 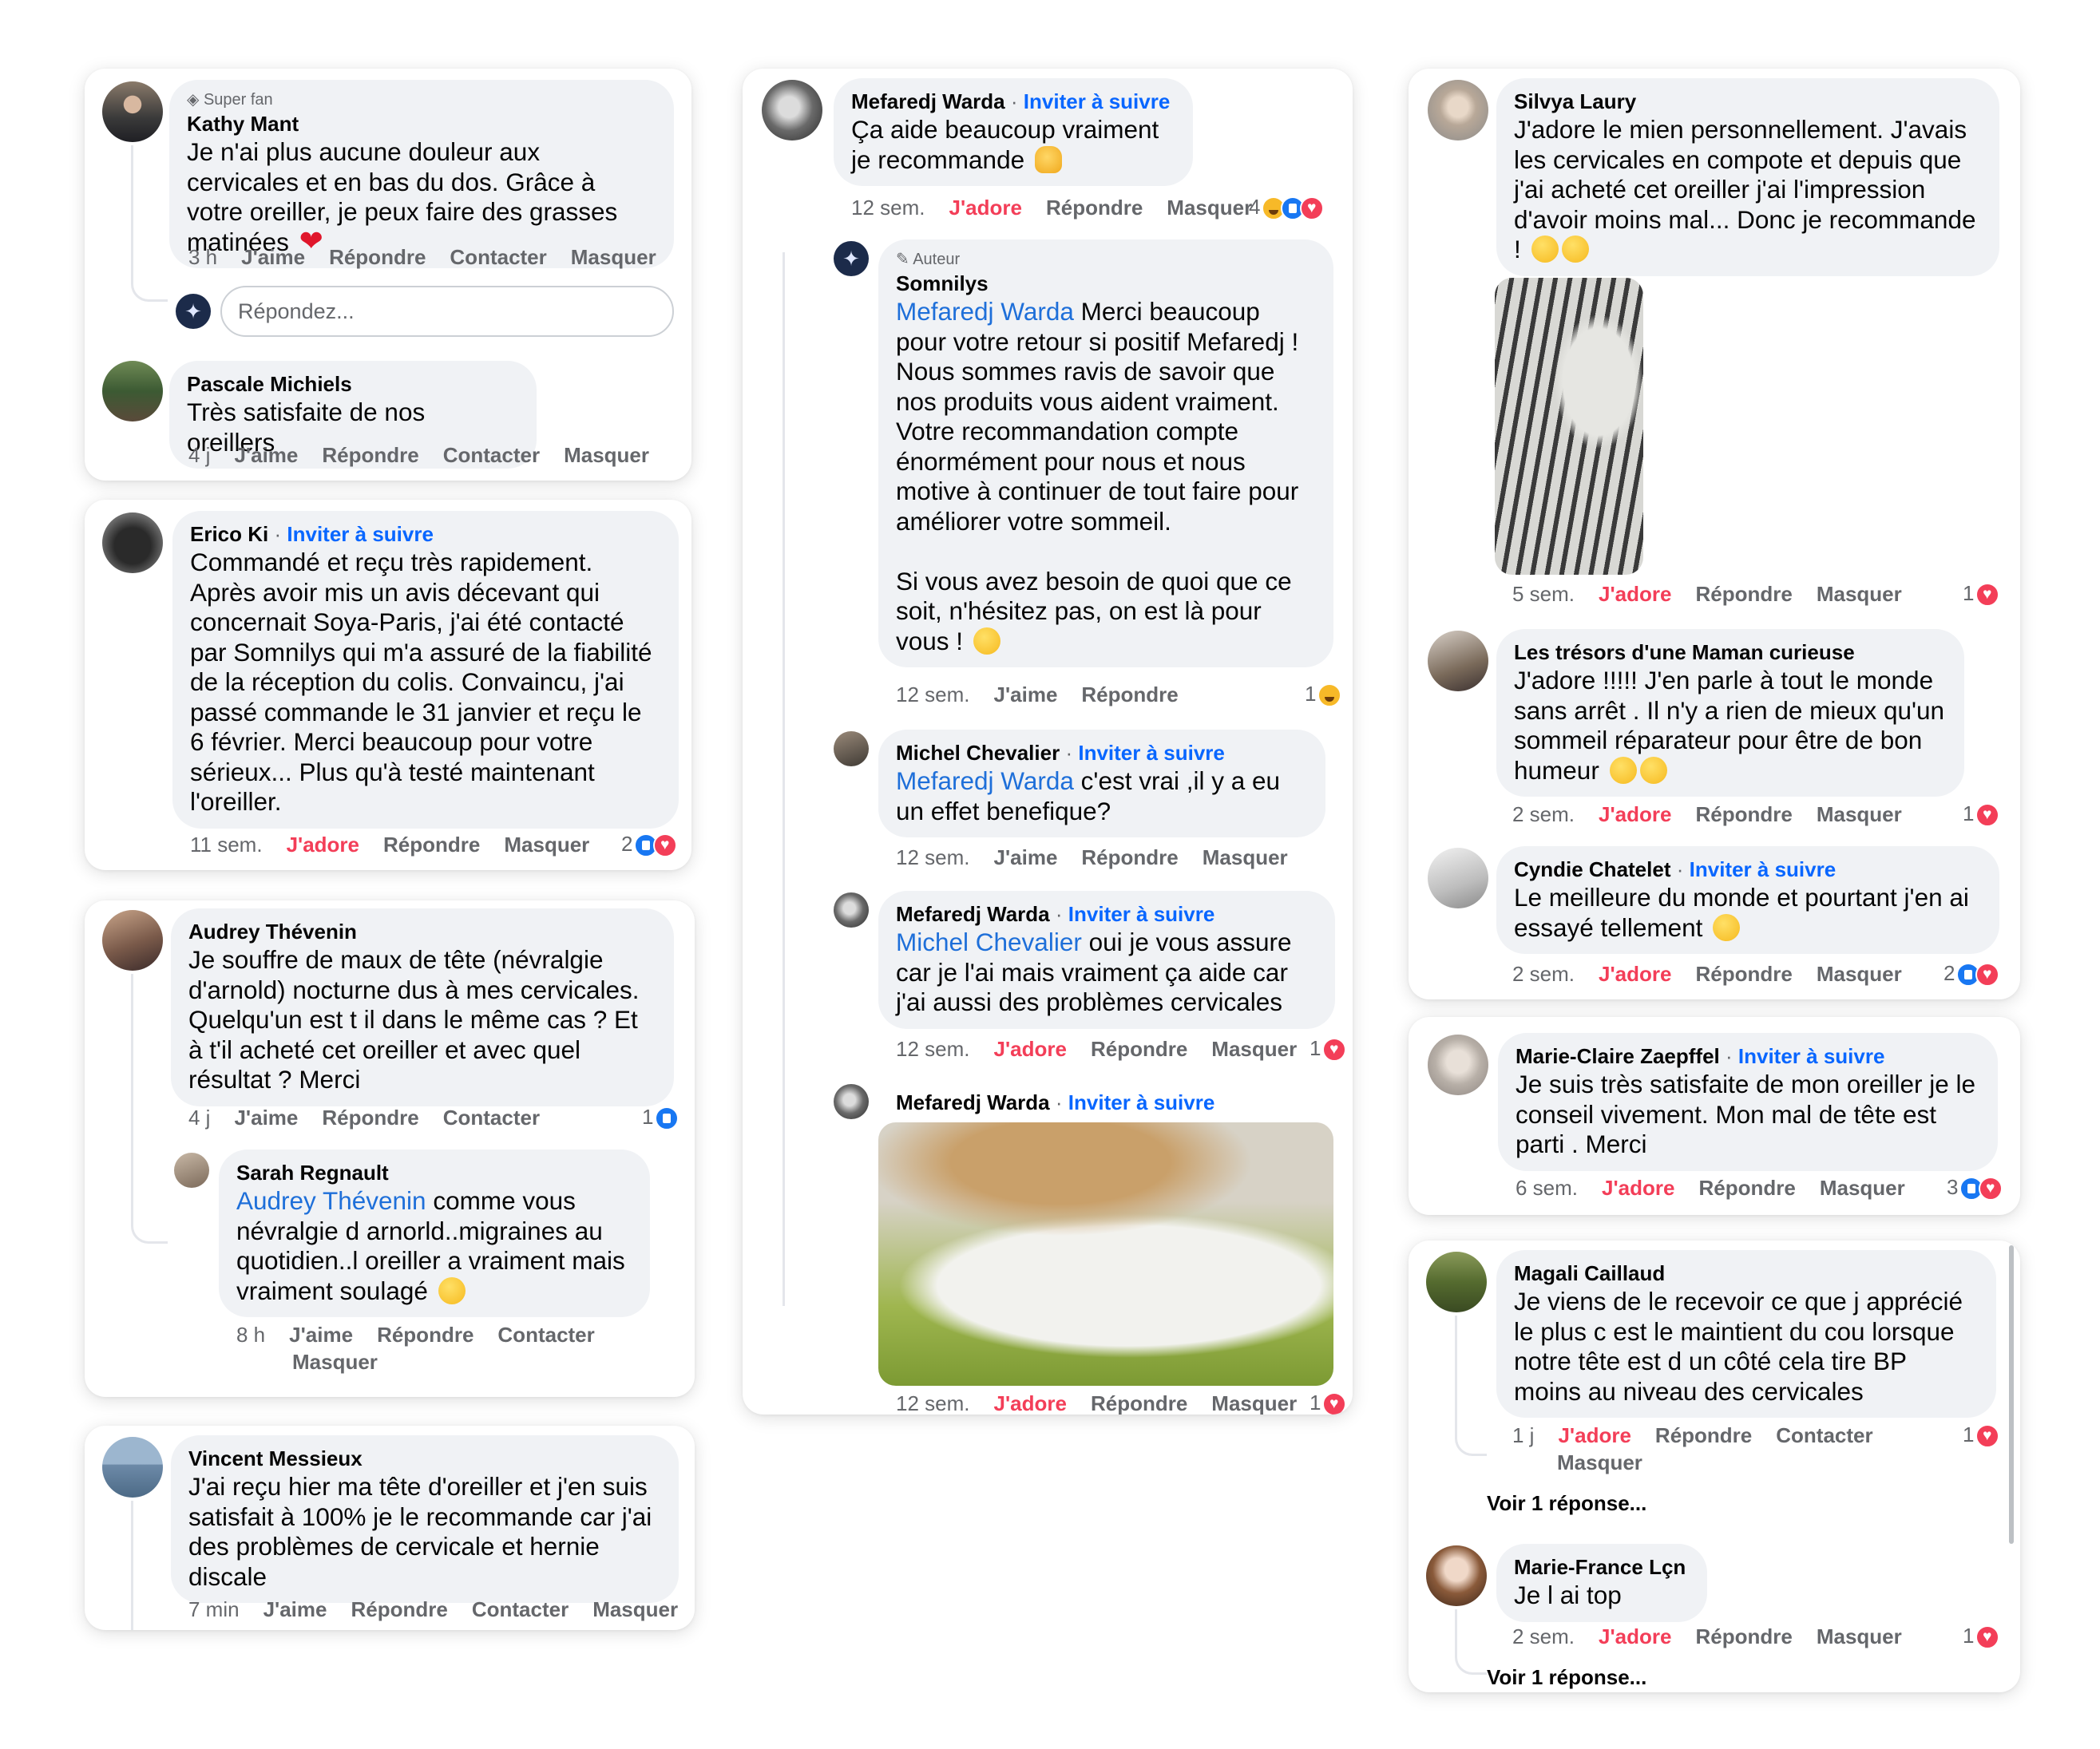 I want to click on avatar-kathy, so click(x=132, y=111).